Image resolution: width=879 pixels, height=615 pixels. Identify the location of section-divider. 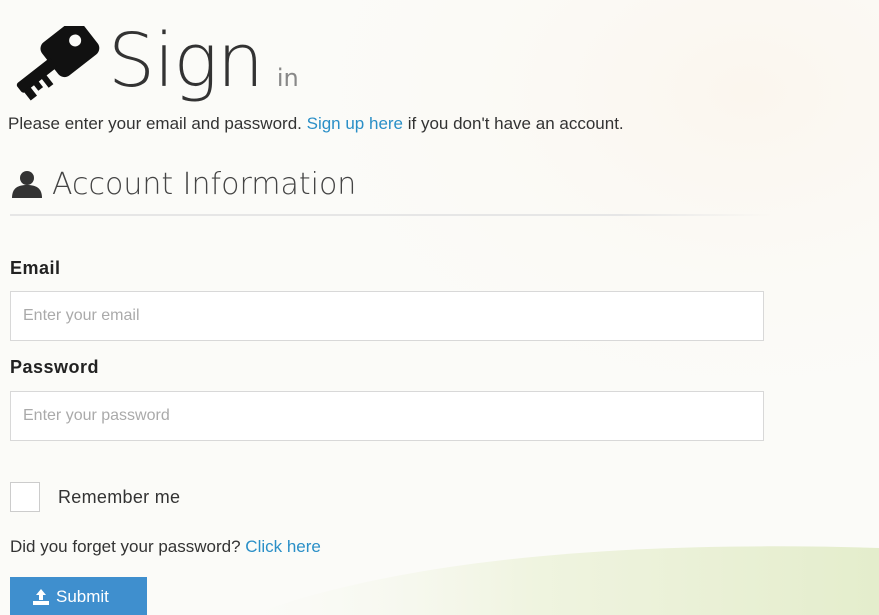
(390, 215).